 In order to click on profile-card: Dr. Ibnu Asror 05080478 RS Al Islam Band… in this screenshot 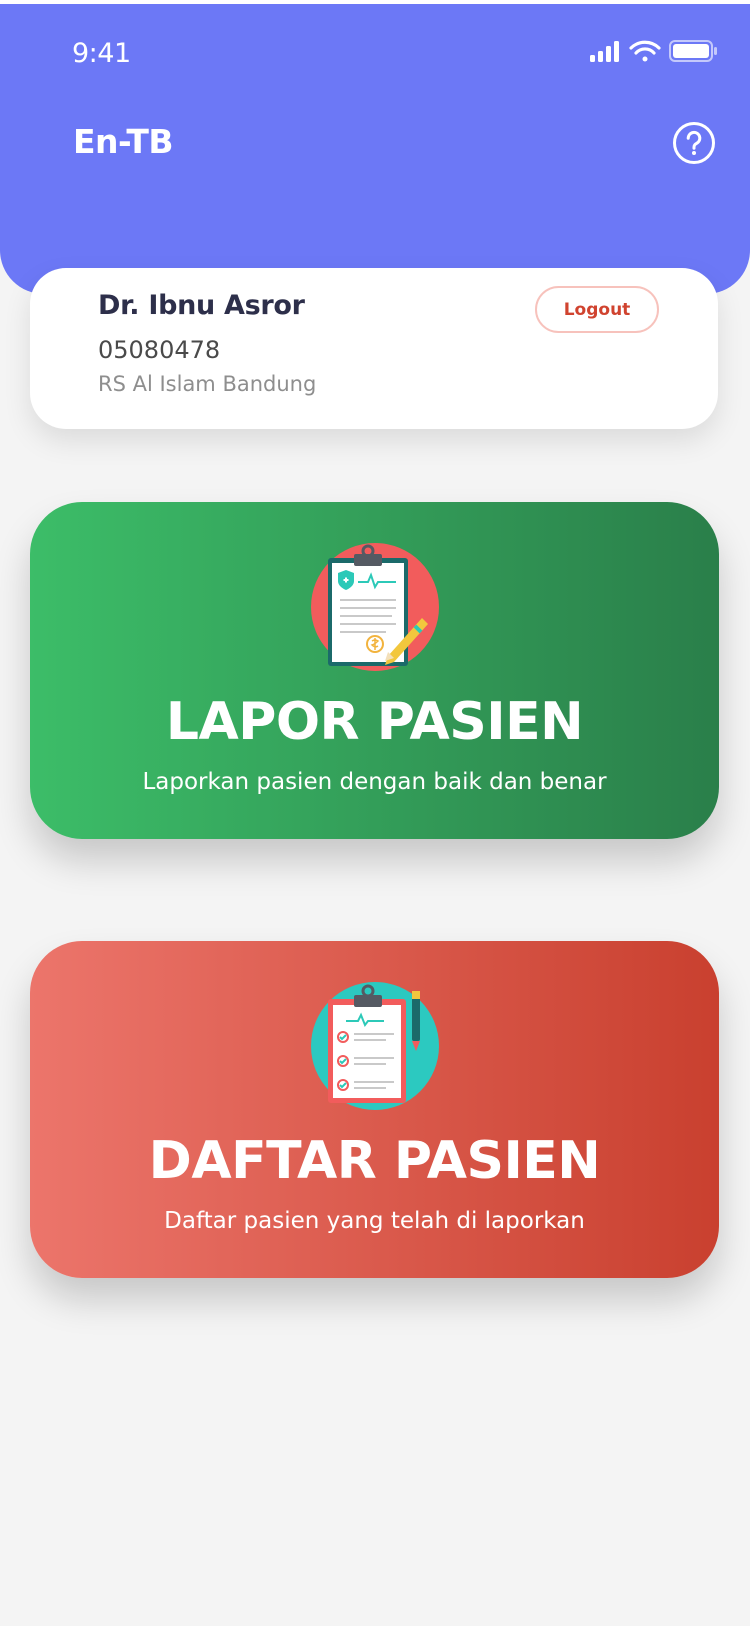, I will do `click(374, 348)`.